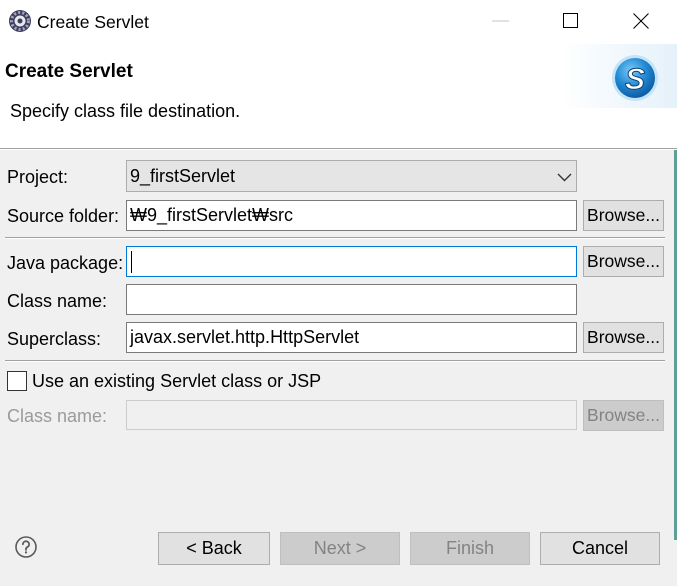  I want to click on project-combo: 9_firstServlet, so click(351, 176).